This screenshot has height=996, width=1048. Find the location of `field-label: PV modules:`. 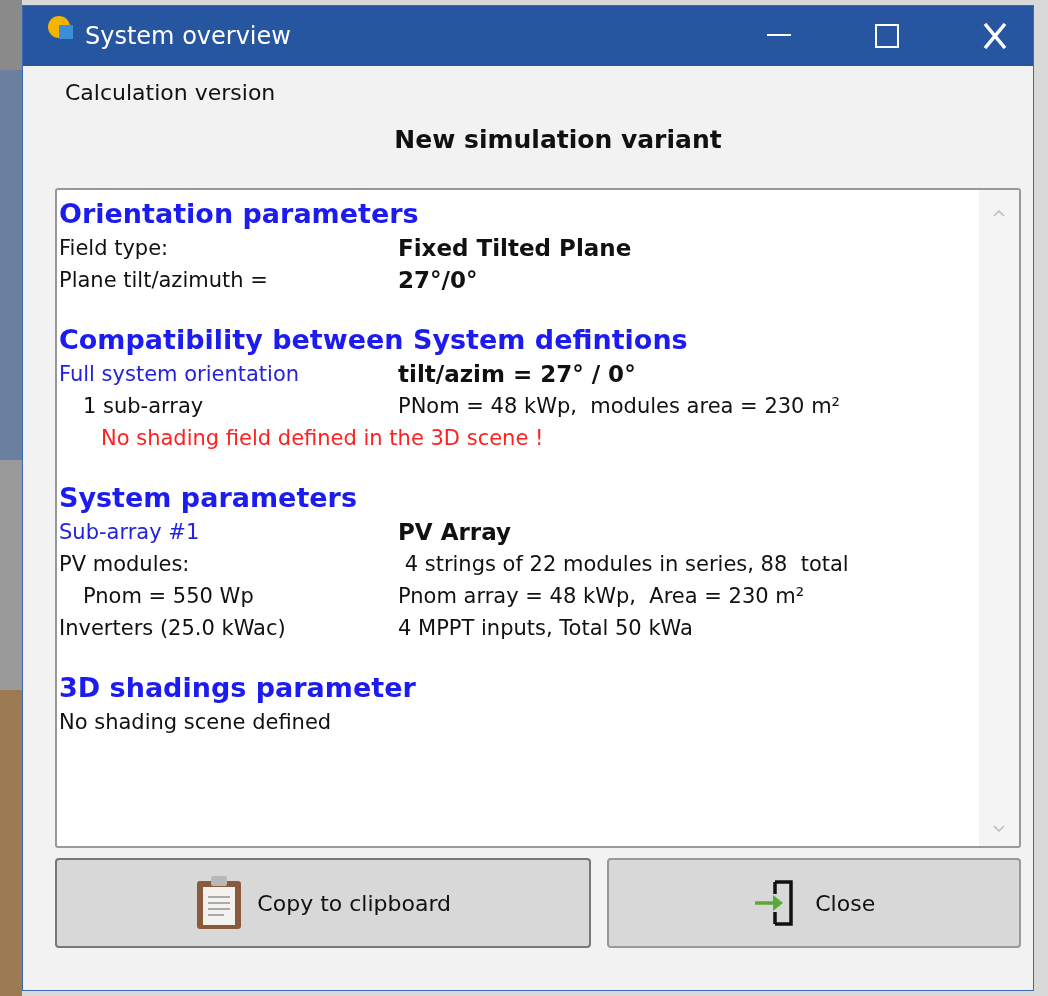

field-label: PV modules: is located at coordinates (125, 564).